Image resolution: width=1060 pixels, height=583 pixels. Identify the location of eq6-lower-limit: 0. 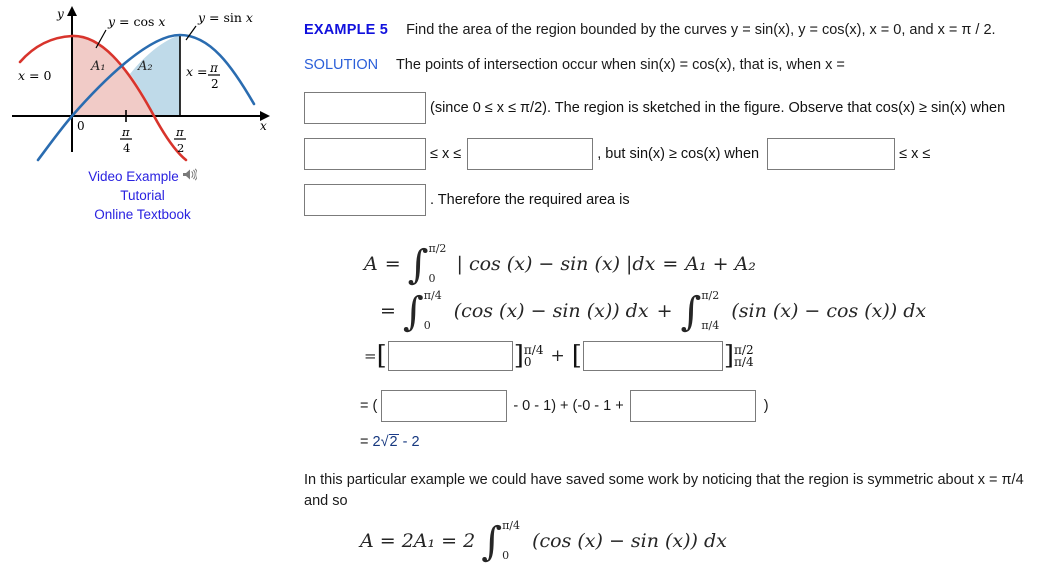
(506, 555).